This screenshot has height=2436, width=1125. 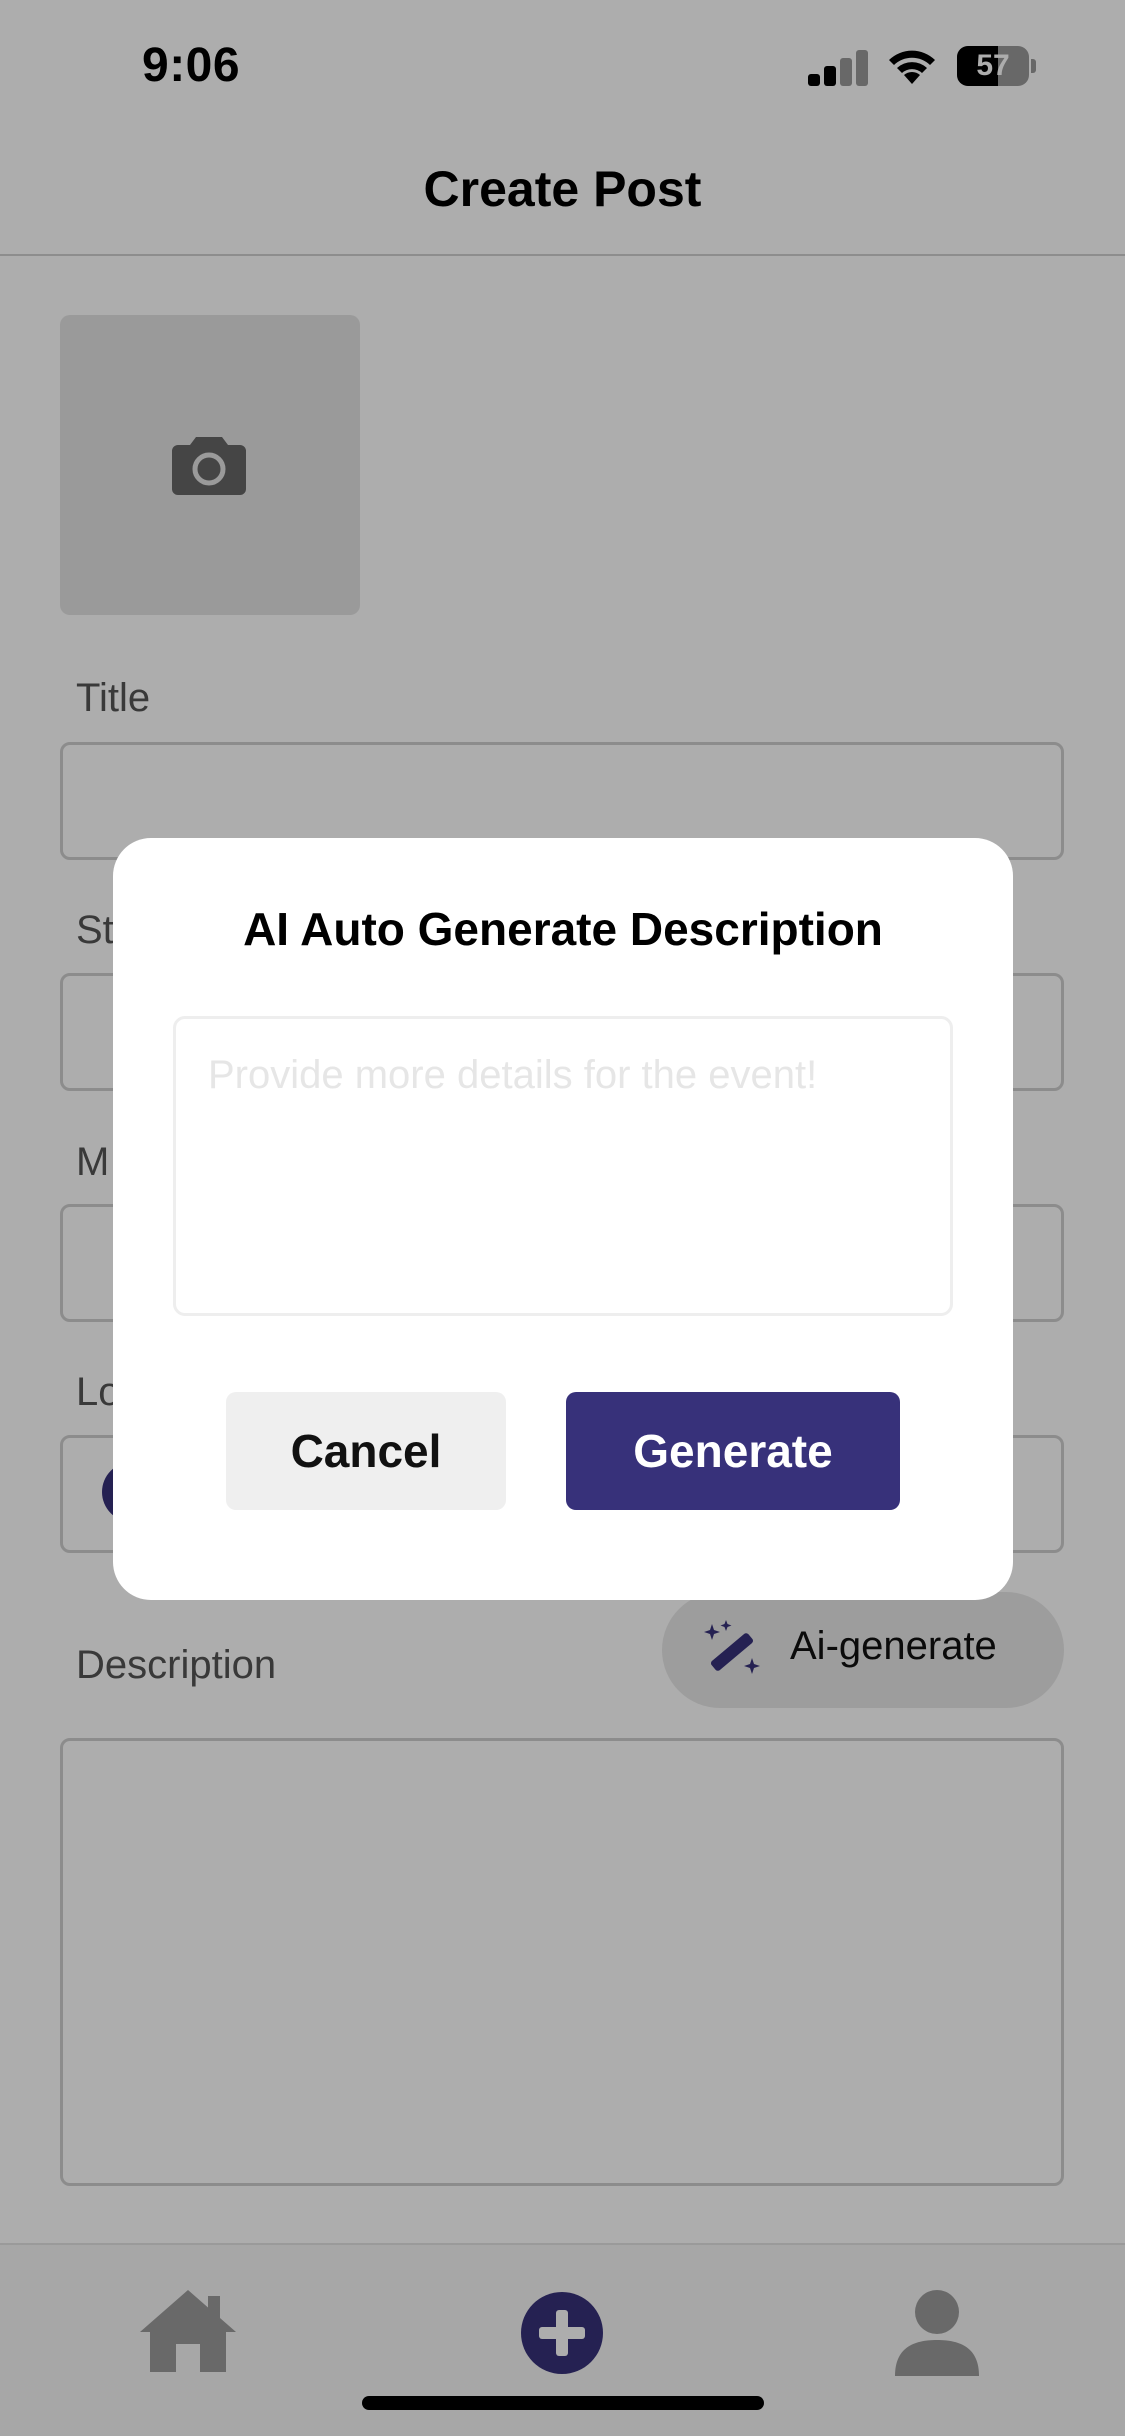 What do you see at coordinates (563, 2403) in the screenshot?
I see `home-indicator` at bounding box center [563, 2403].